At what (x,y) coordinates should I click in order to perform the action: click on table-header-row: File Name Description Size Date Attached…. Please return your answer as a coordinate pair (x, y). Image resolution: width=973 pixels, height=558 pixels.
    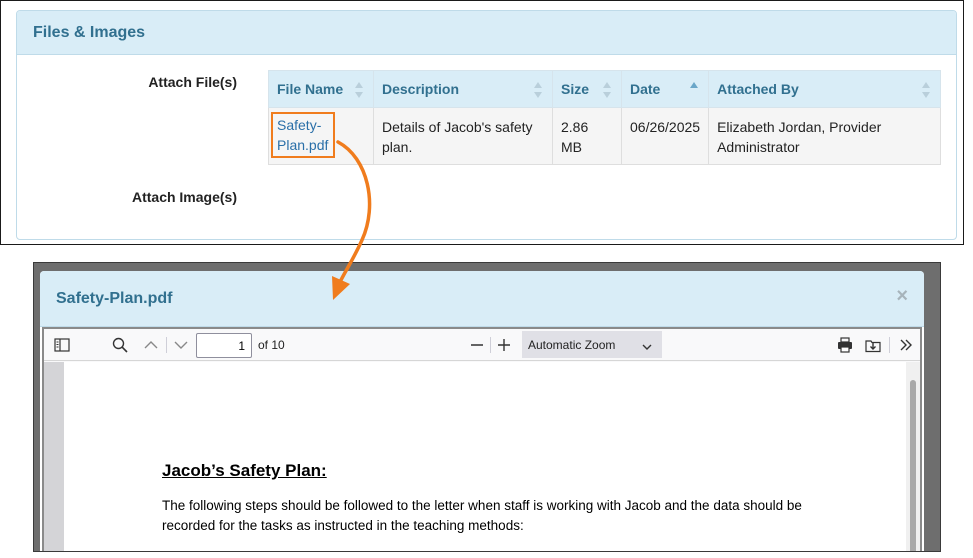
    Looking at the image, I should click on (604, 89).